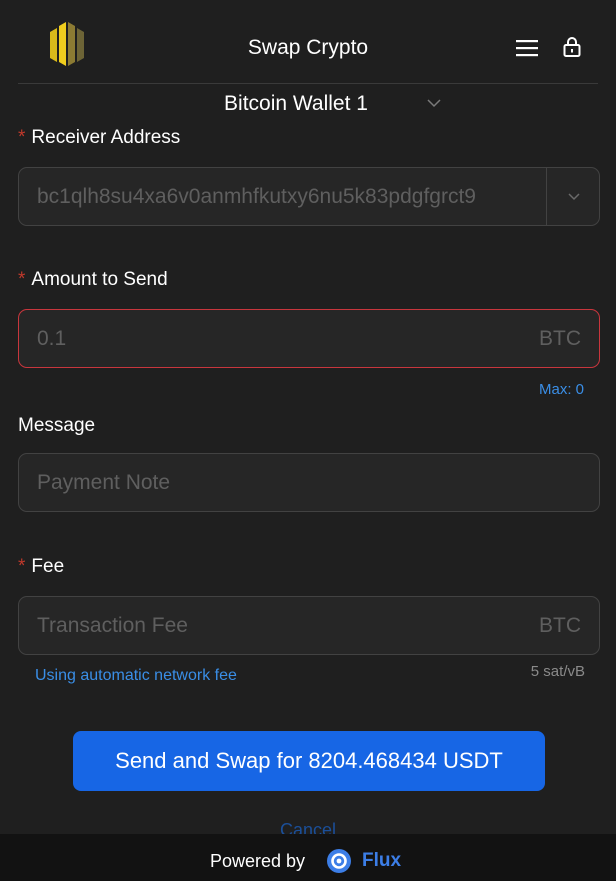 Image resolution: width=616 pixels, height=881 pixels. I want to click on automatic-fee-note: Using automatic network fee, so click(136, 676).